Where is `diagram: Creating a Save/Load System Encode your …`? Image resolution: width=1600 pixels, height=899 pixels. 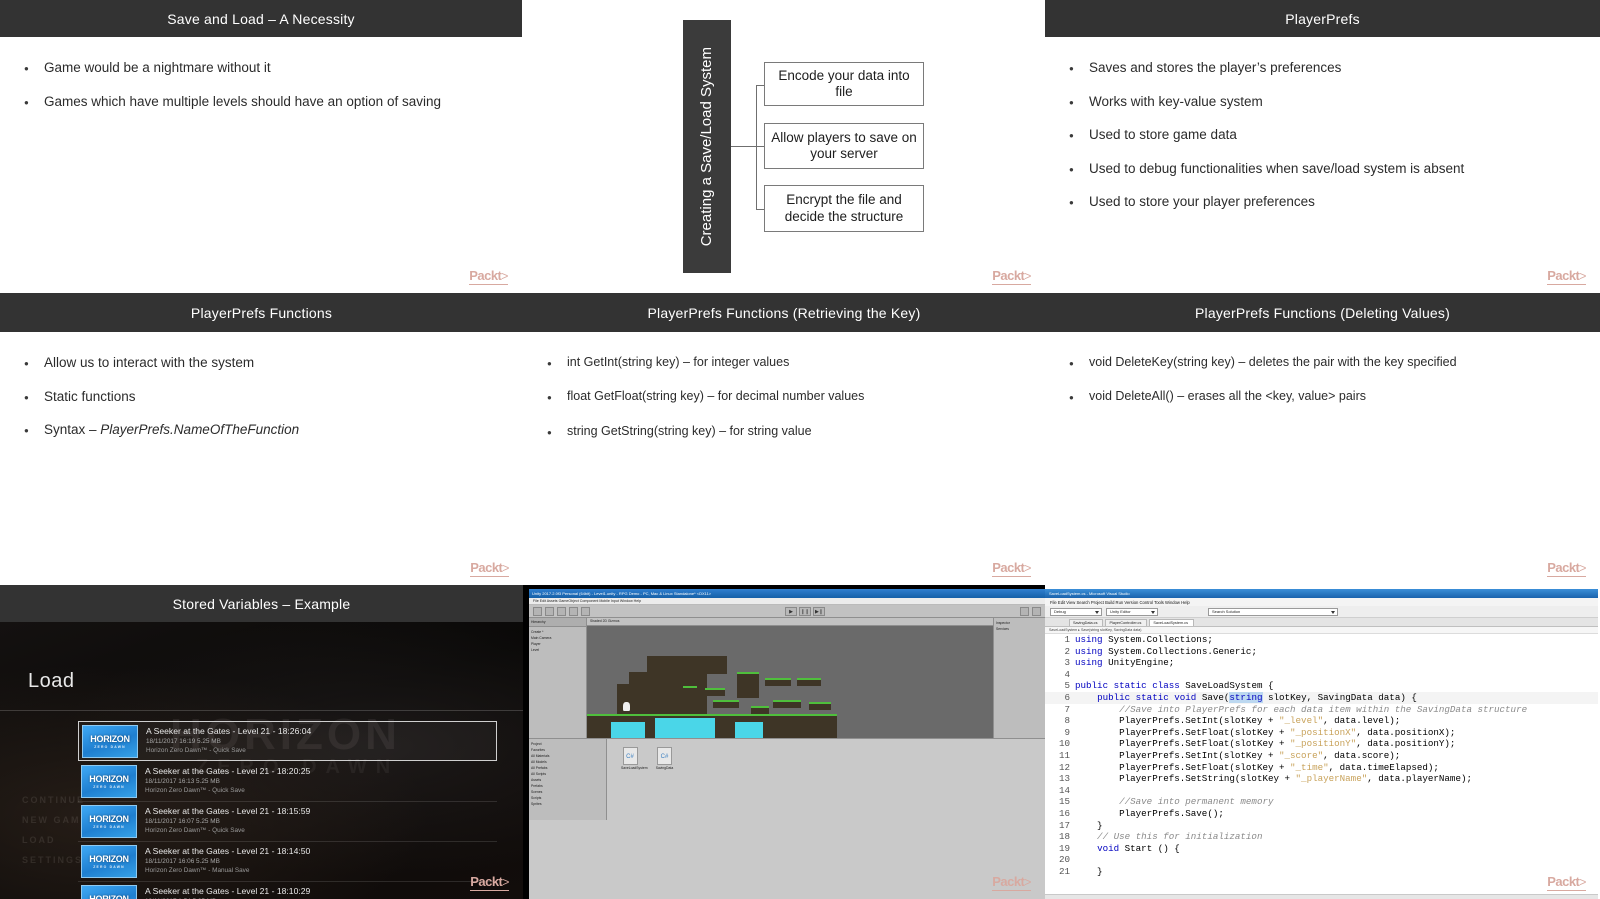
diagram: Creating a Save/Load System Encode your … is located at coordinates (784, 146).